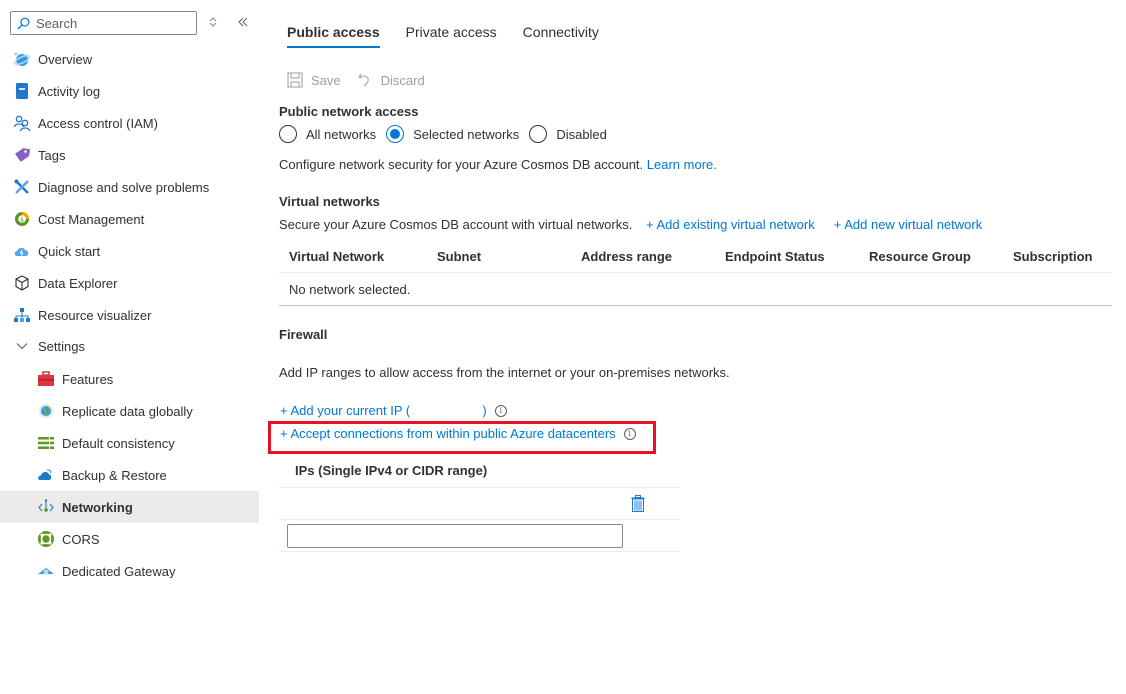 The height and width of the screenshot is (694, 1126). Describe the element at coordinates (243, 22) in the screenshot. I see `collapse-sidebar-icon` at that location.